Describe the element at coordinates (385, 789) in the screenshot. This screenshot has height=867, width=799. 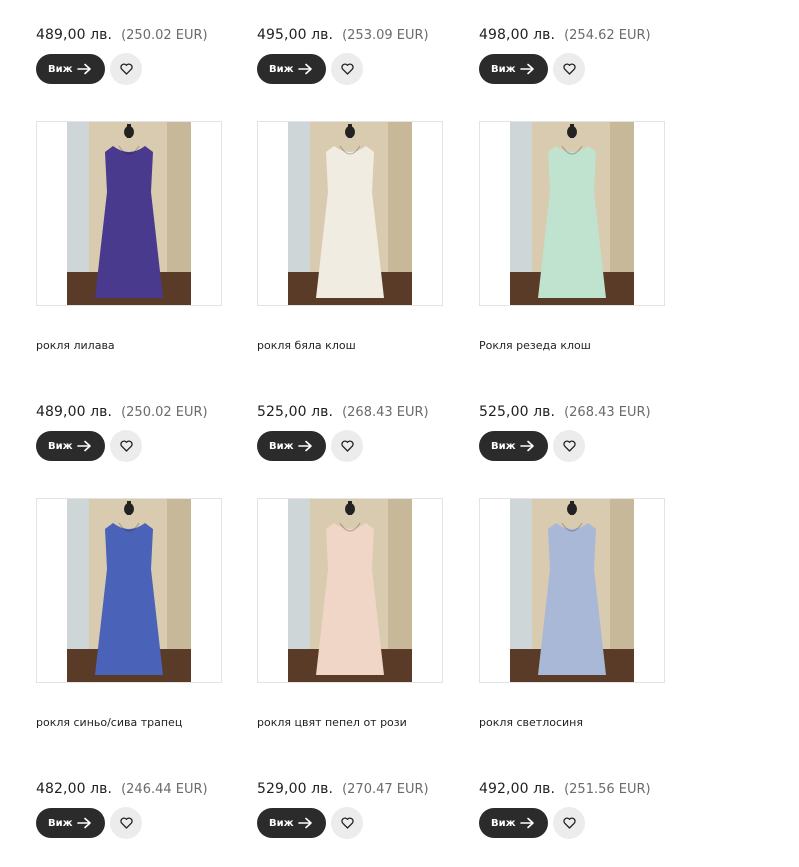
I see `price-eur: (270.47 EUR)` at that location.